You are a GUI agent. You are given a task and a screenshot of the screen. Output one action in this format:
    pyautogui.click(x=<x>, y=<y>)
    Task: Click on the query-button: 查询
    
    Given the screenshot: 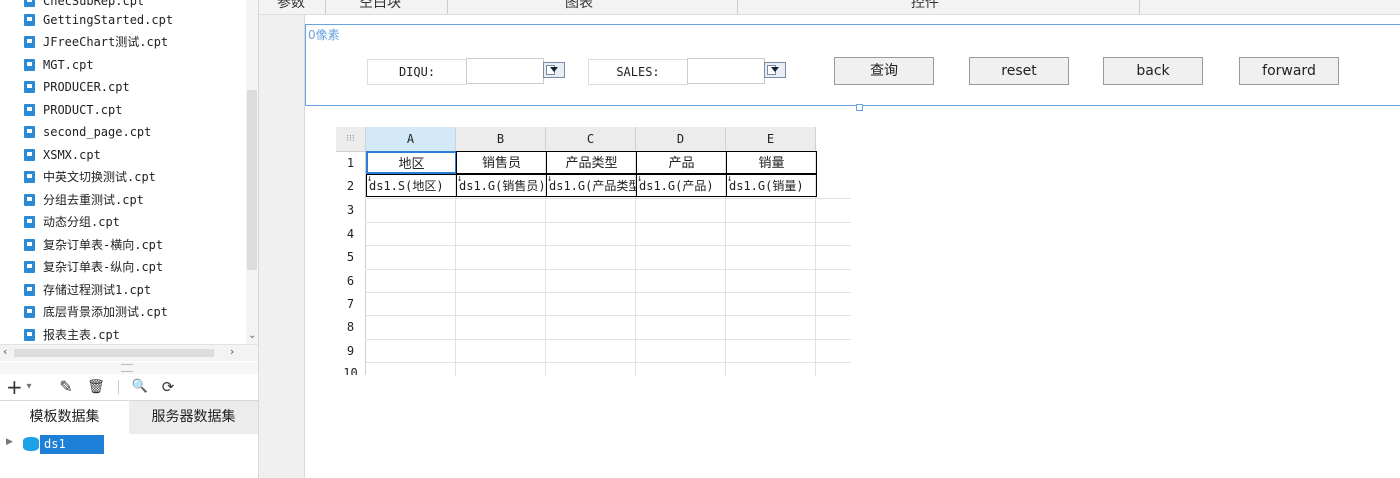 What is the action you would take?
    pyautogui.click(x=884, y=71)
    